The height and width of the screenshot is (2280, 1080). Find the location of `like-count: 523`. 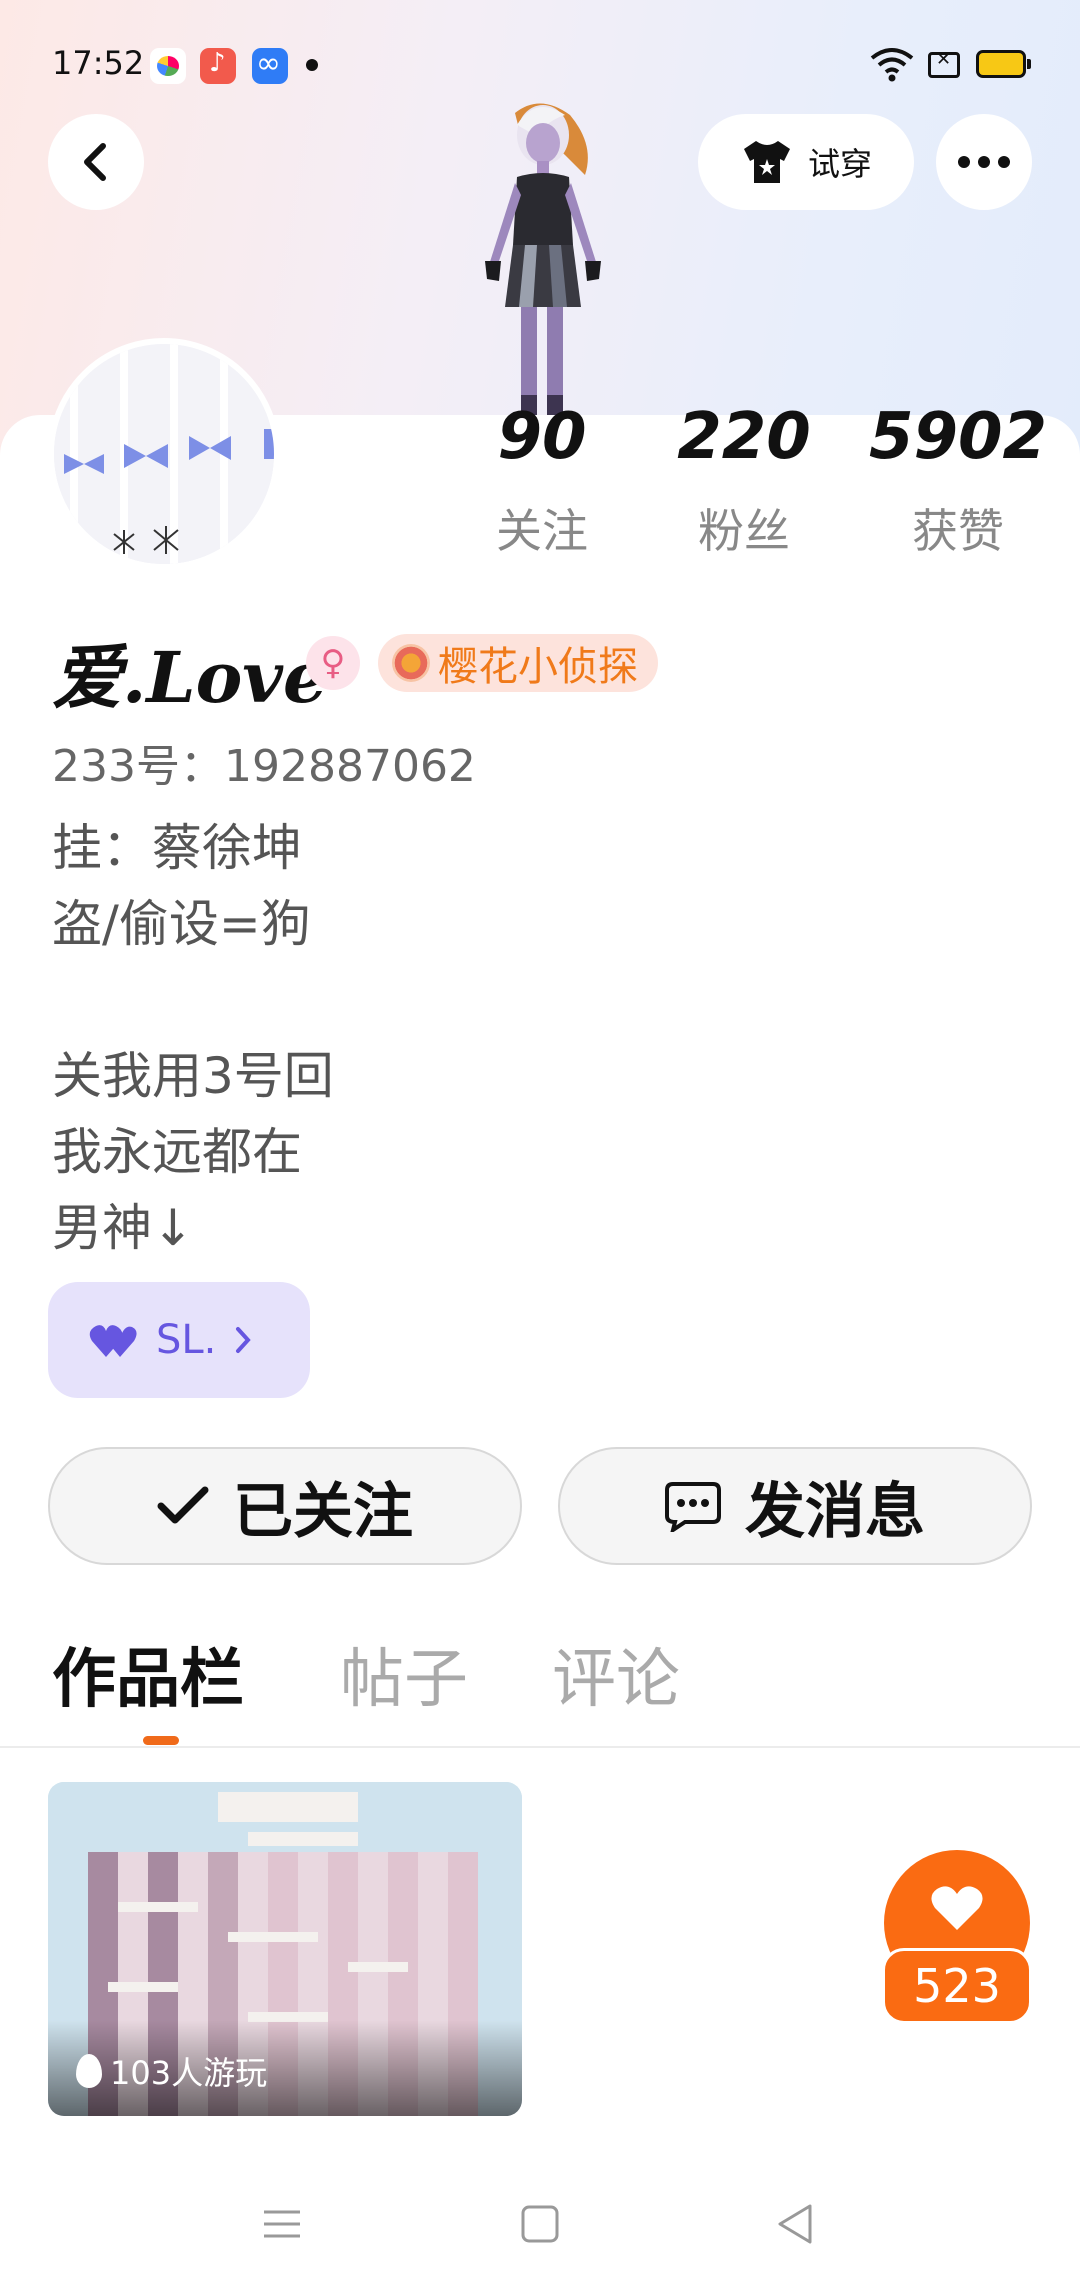

like-count: 523 is located at coordinates (957, 1986).